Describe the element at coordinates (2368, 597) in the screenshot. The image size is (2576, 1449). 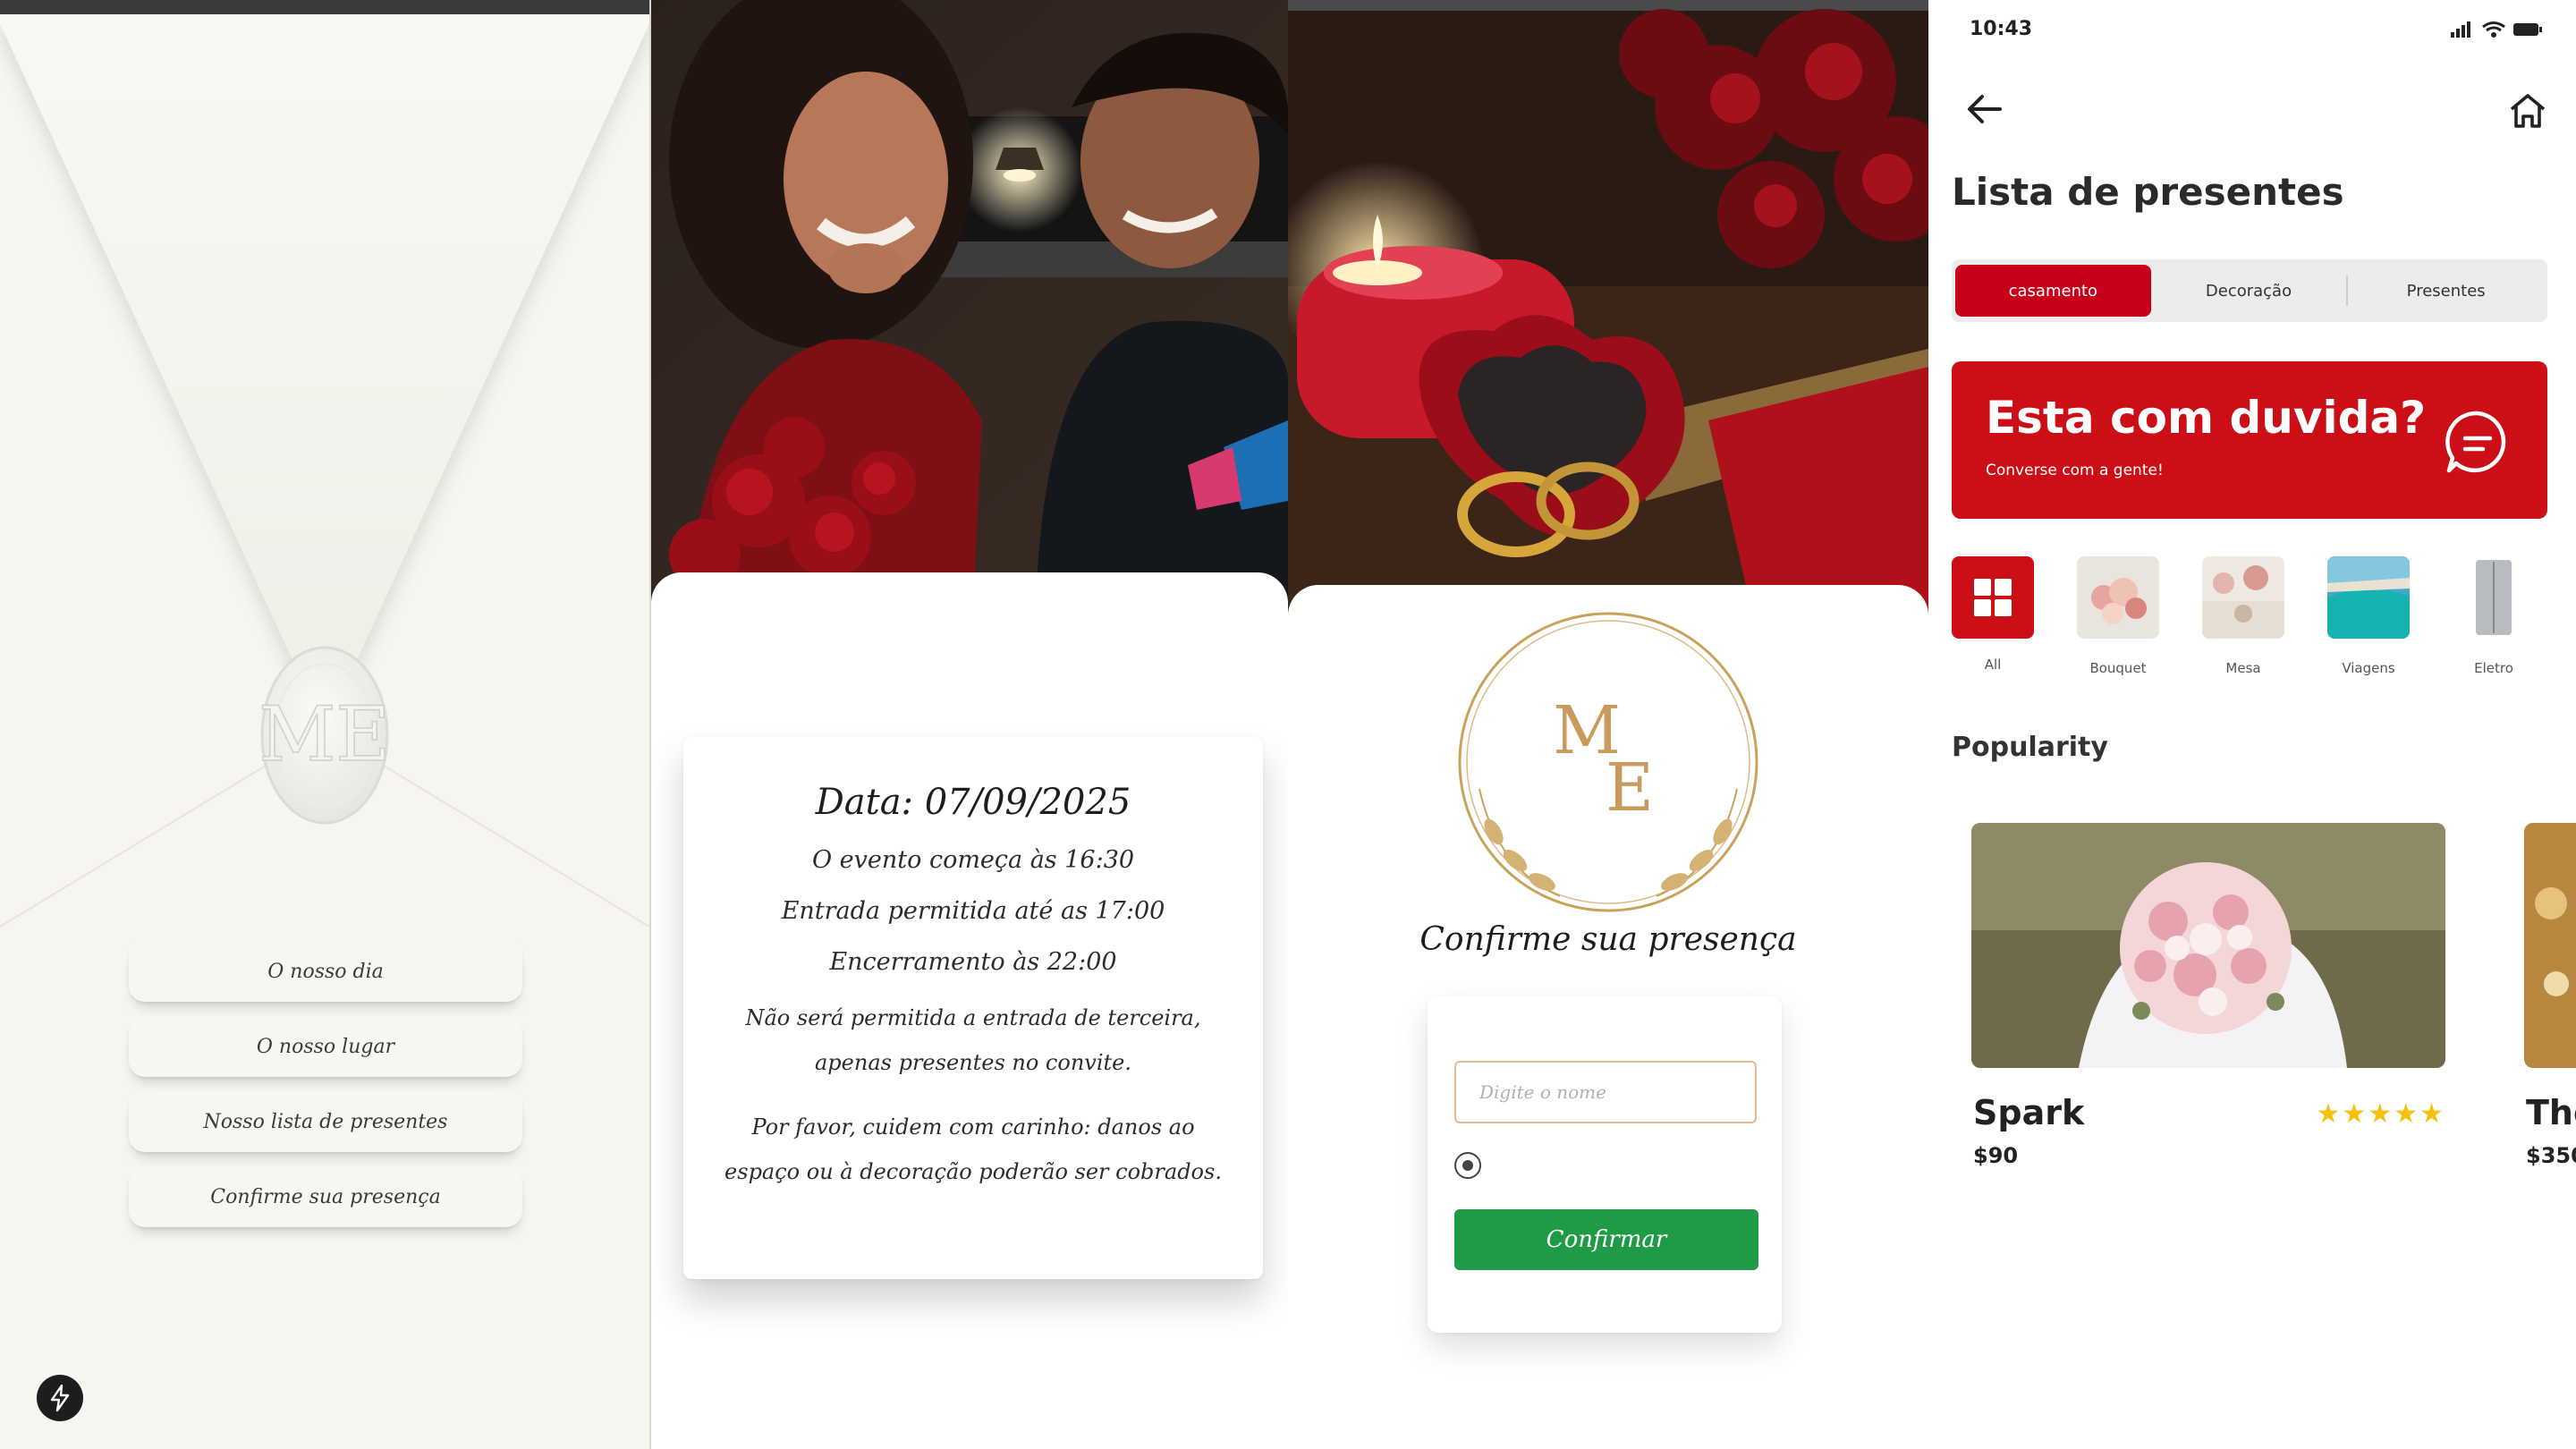
I see `travel-thumbnail` at that location.